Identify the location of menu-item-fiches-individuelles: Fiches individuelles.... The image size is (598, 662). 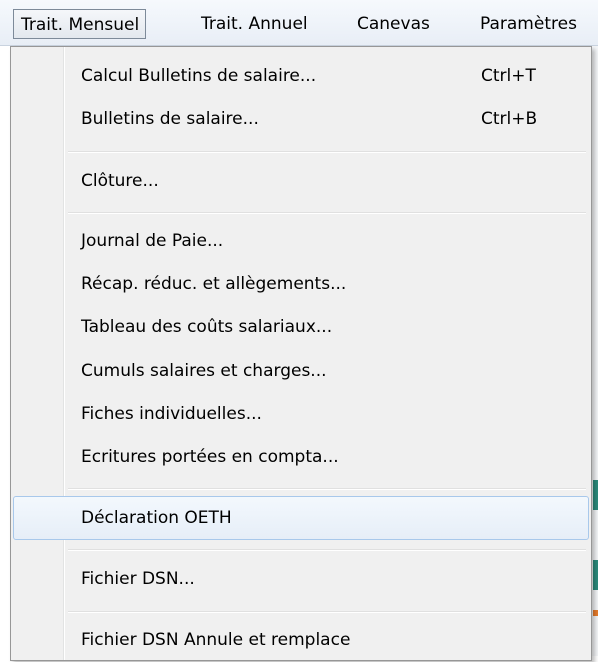
(301, 414).